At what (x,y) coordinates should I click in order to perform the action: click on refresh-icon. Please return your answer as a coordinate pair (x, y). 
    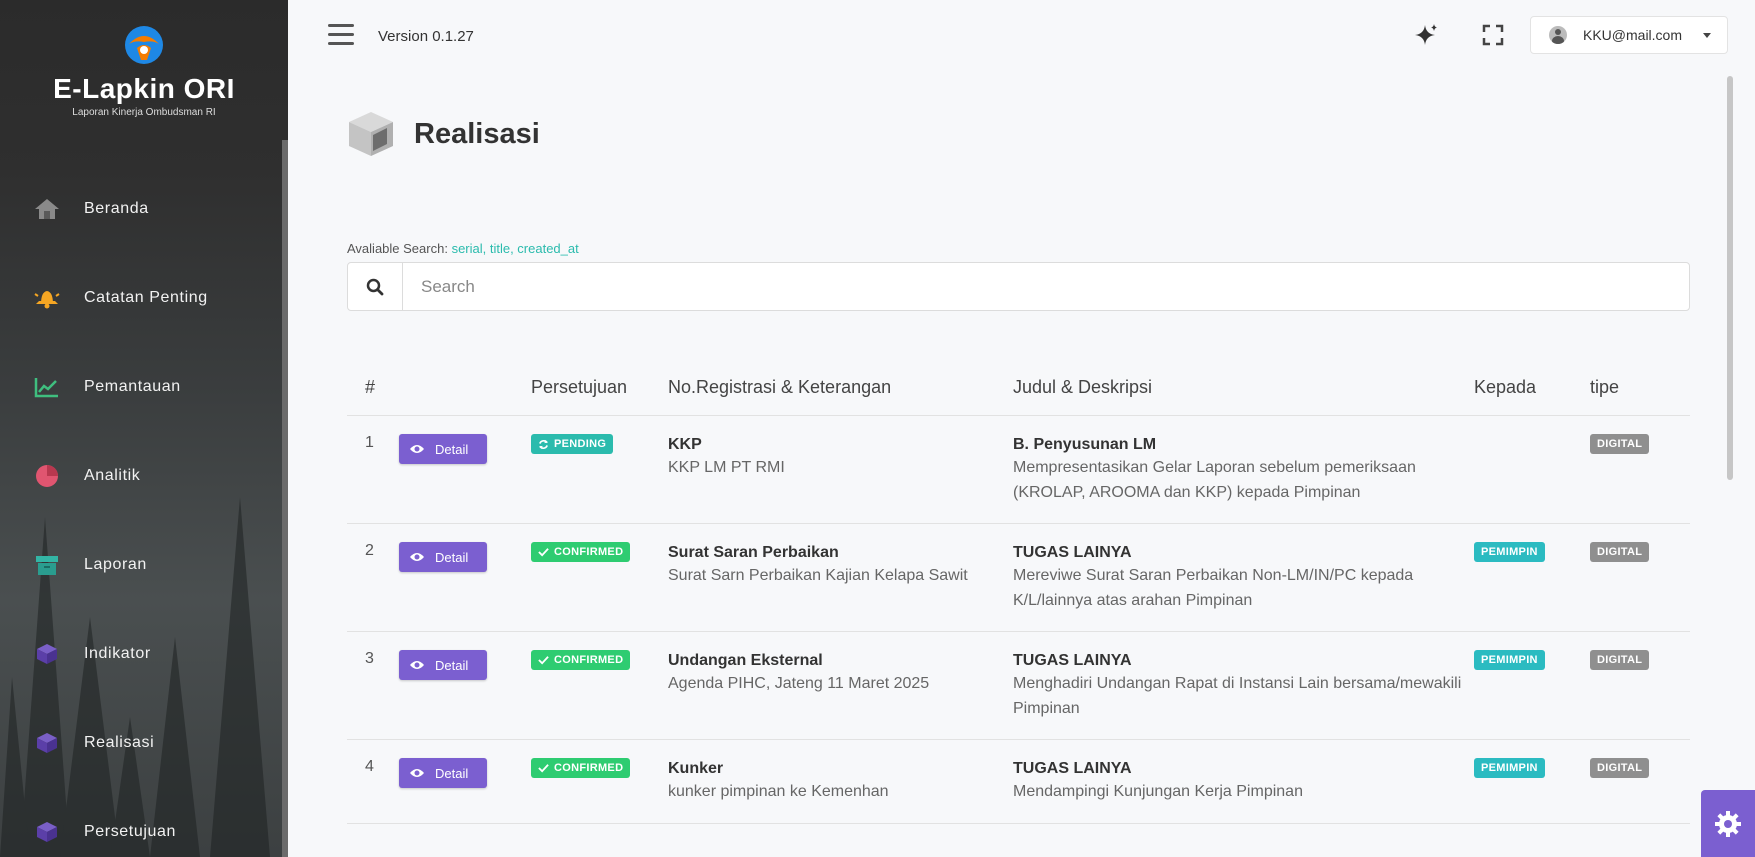
    Looking at the image, I should click on (543, 444).